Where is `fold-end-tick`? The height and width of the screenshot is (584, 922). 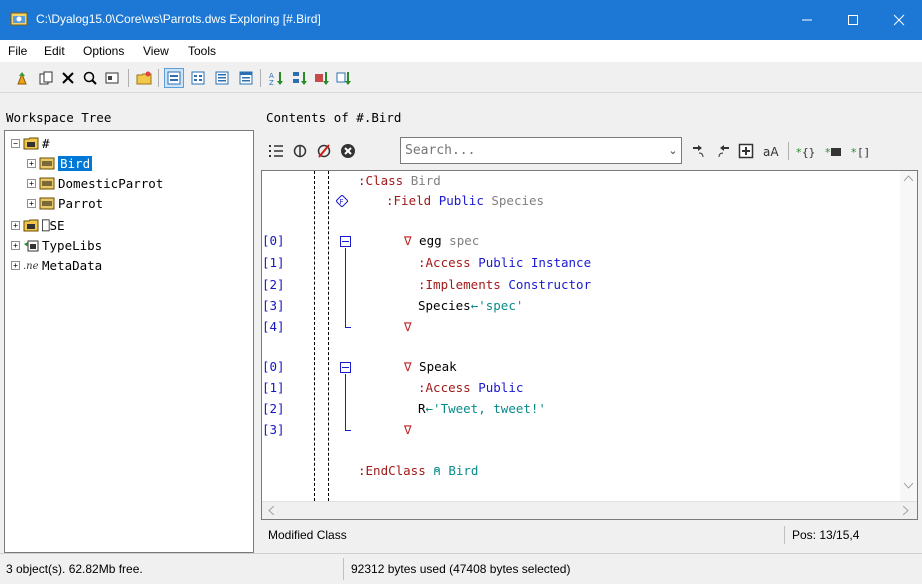
fold-end-tick is located at coordinates (348, 327).